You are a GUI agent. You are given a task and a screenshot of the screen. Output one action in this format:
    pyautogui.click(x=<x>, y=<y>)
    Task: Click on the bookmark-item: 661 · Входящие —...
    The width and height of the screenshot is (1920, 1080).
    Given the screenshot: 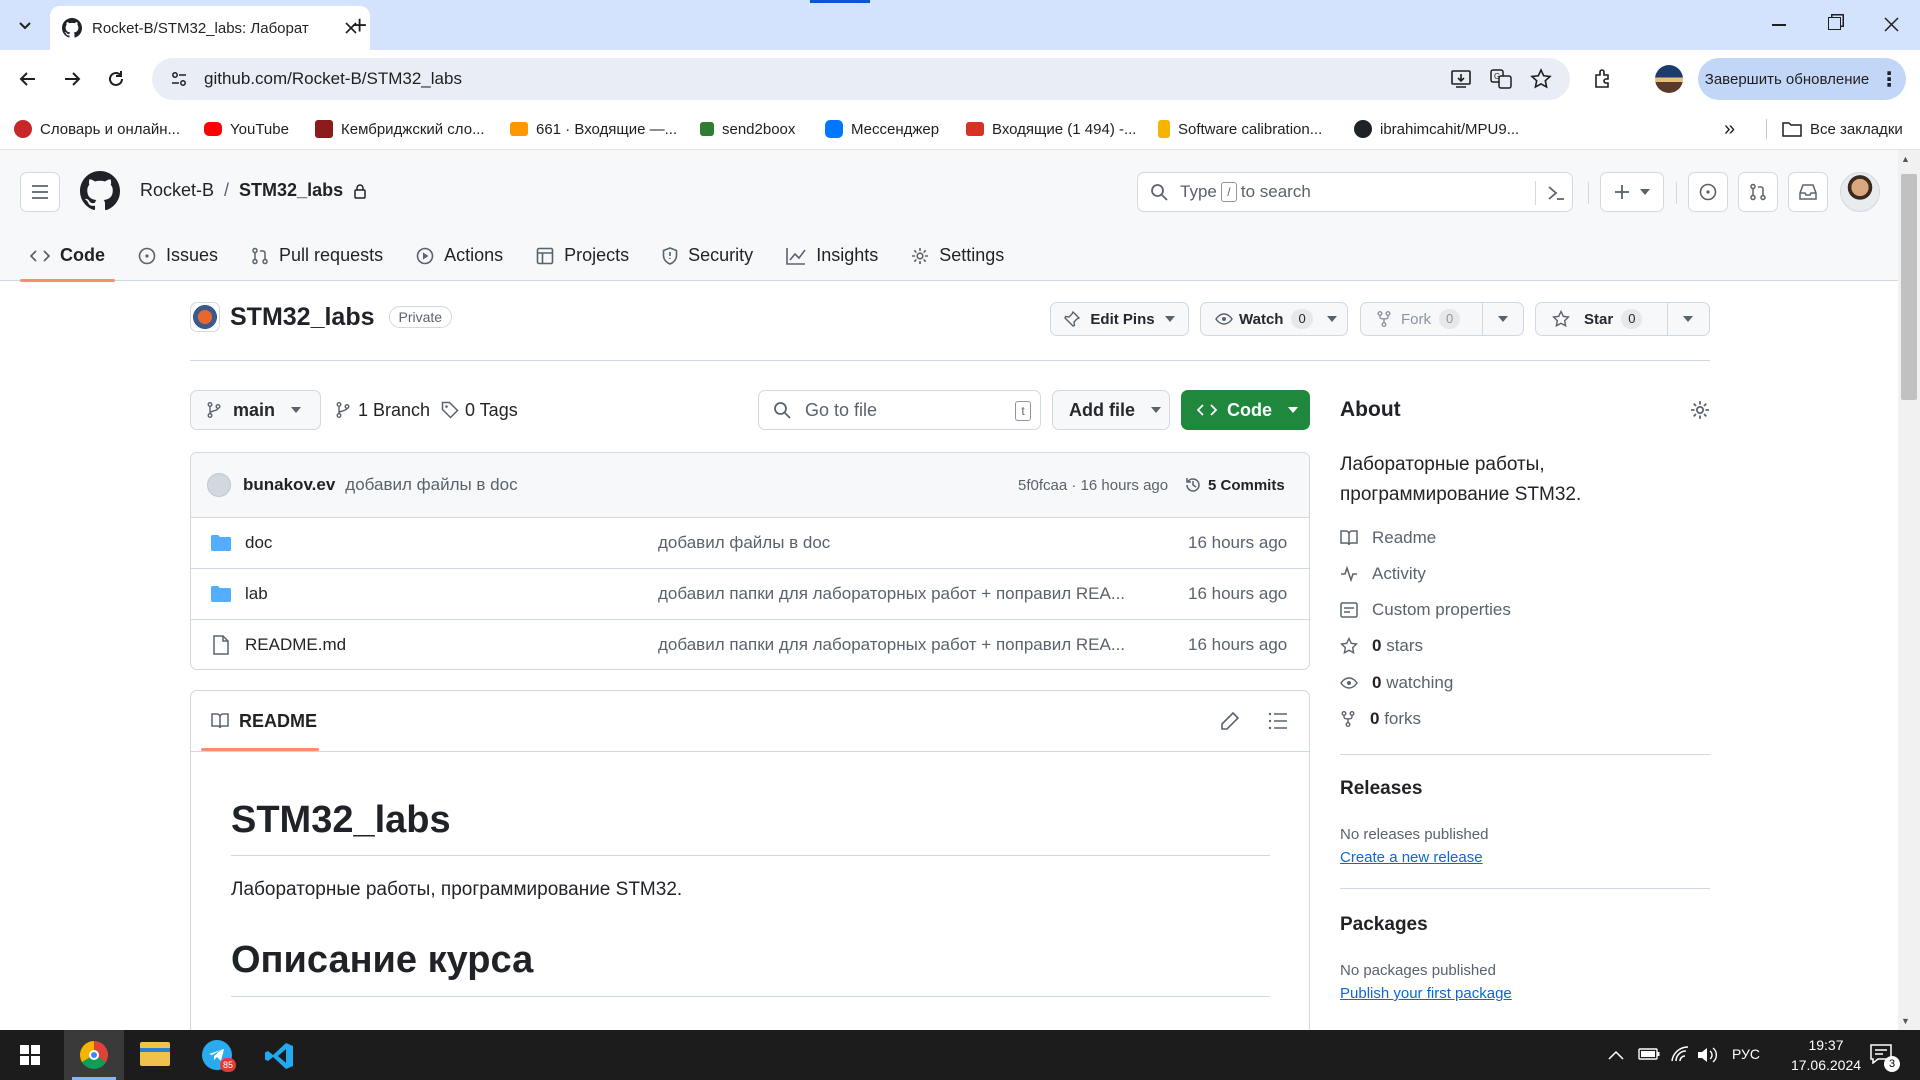 What is the action you would take?
    pyautogui.click(x=593, y=129)
    